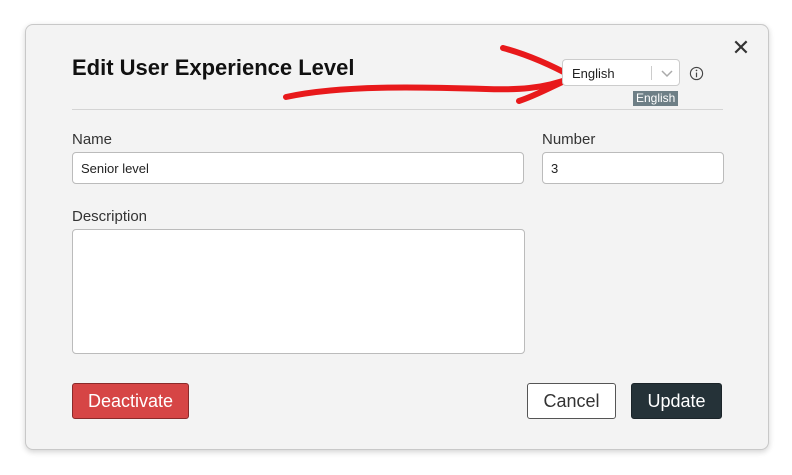 The image size is (792, 475). I want to click on deactivate-button: Deactivate, so click(130, 401).